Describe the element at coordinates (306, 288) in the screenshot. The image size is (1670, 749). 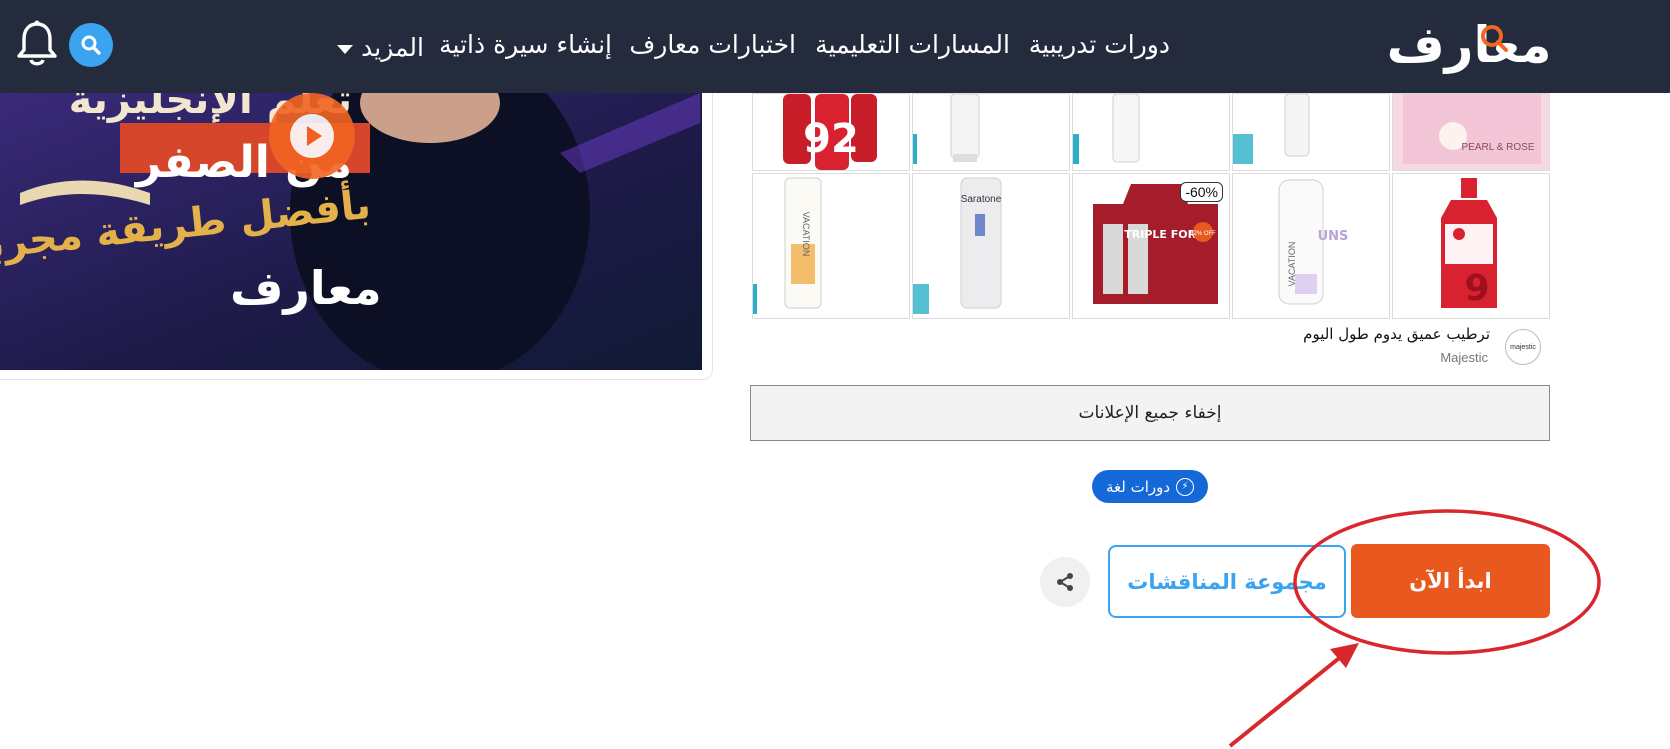
I see `video-logo: معارف` at that location.